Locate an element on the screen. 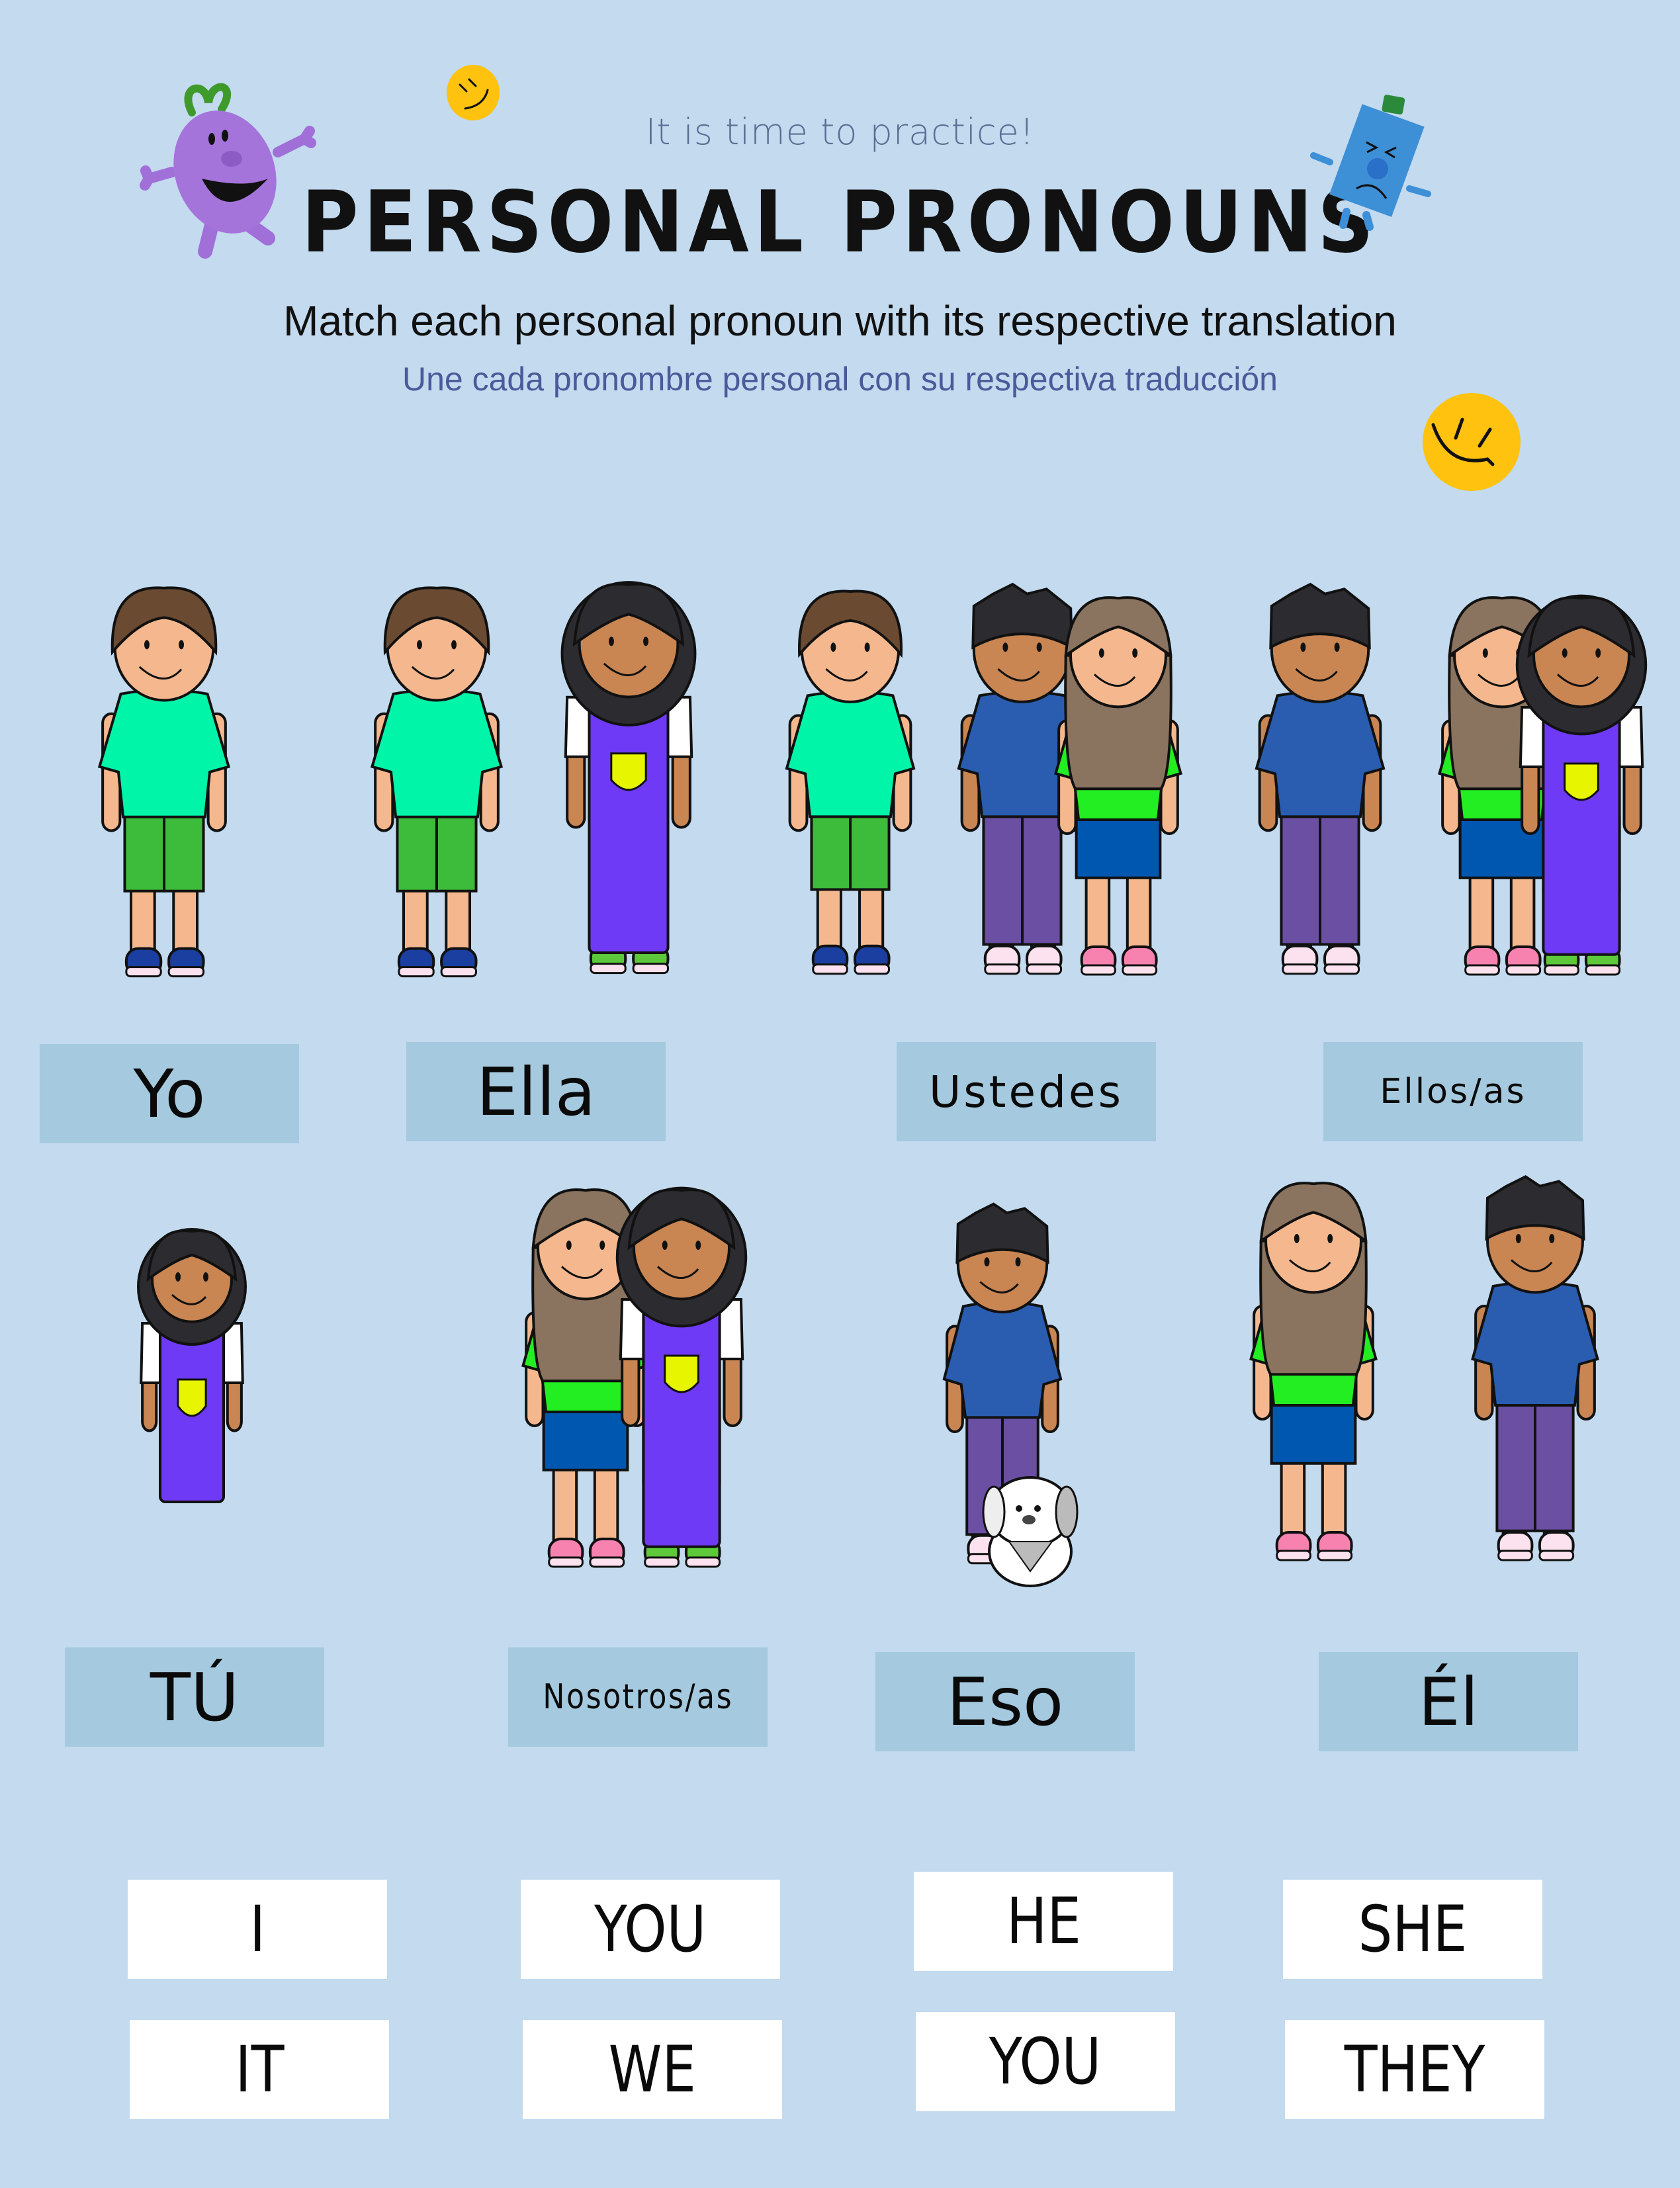  label-text: Ella is located at coordinates (536, 1092).